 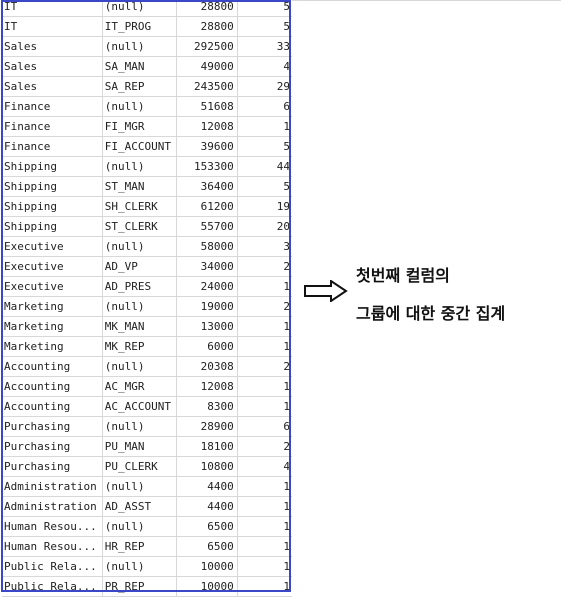 I want to click on table-row: Public Rela... (null) 10000 1, so click(x=147, y=566).